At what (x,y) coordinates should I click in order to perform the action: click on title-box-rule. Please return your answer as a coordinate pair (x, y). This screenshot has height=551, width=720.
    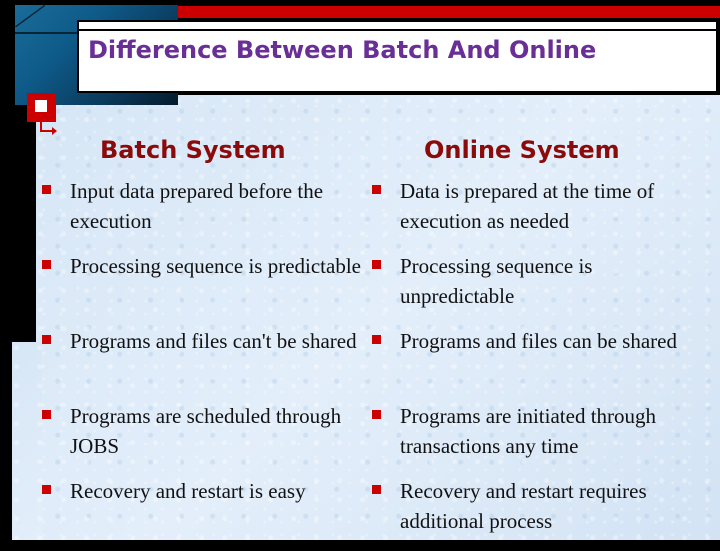
    Looking at the image, I should click on (397, 30).